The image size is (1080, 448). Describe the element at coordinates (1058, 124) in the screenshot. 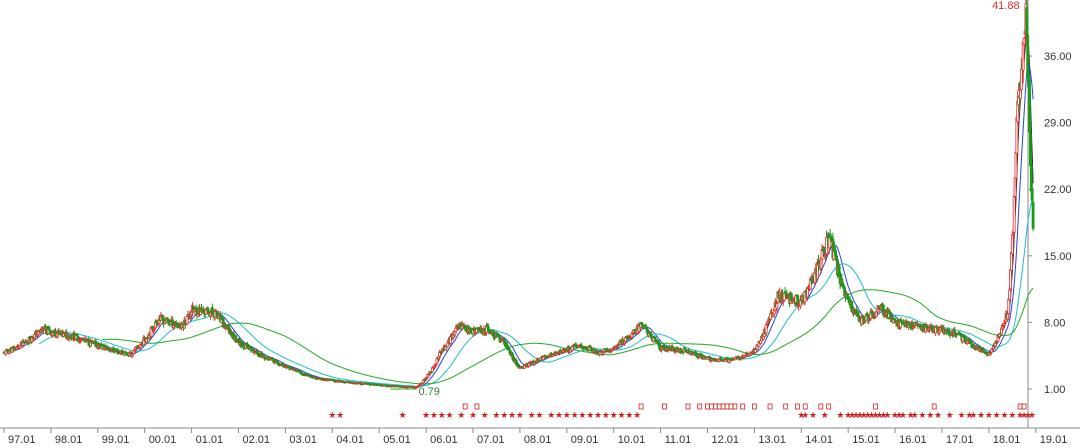

I see `y-tick-label: 29.00` at that location.